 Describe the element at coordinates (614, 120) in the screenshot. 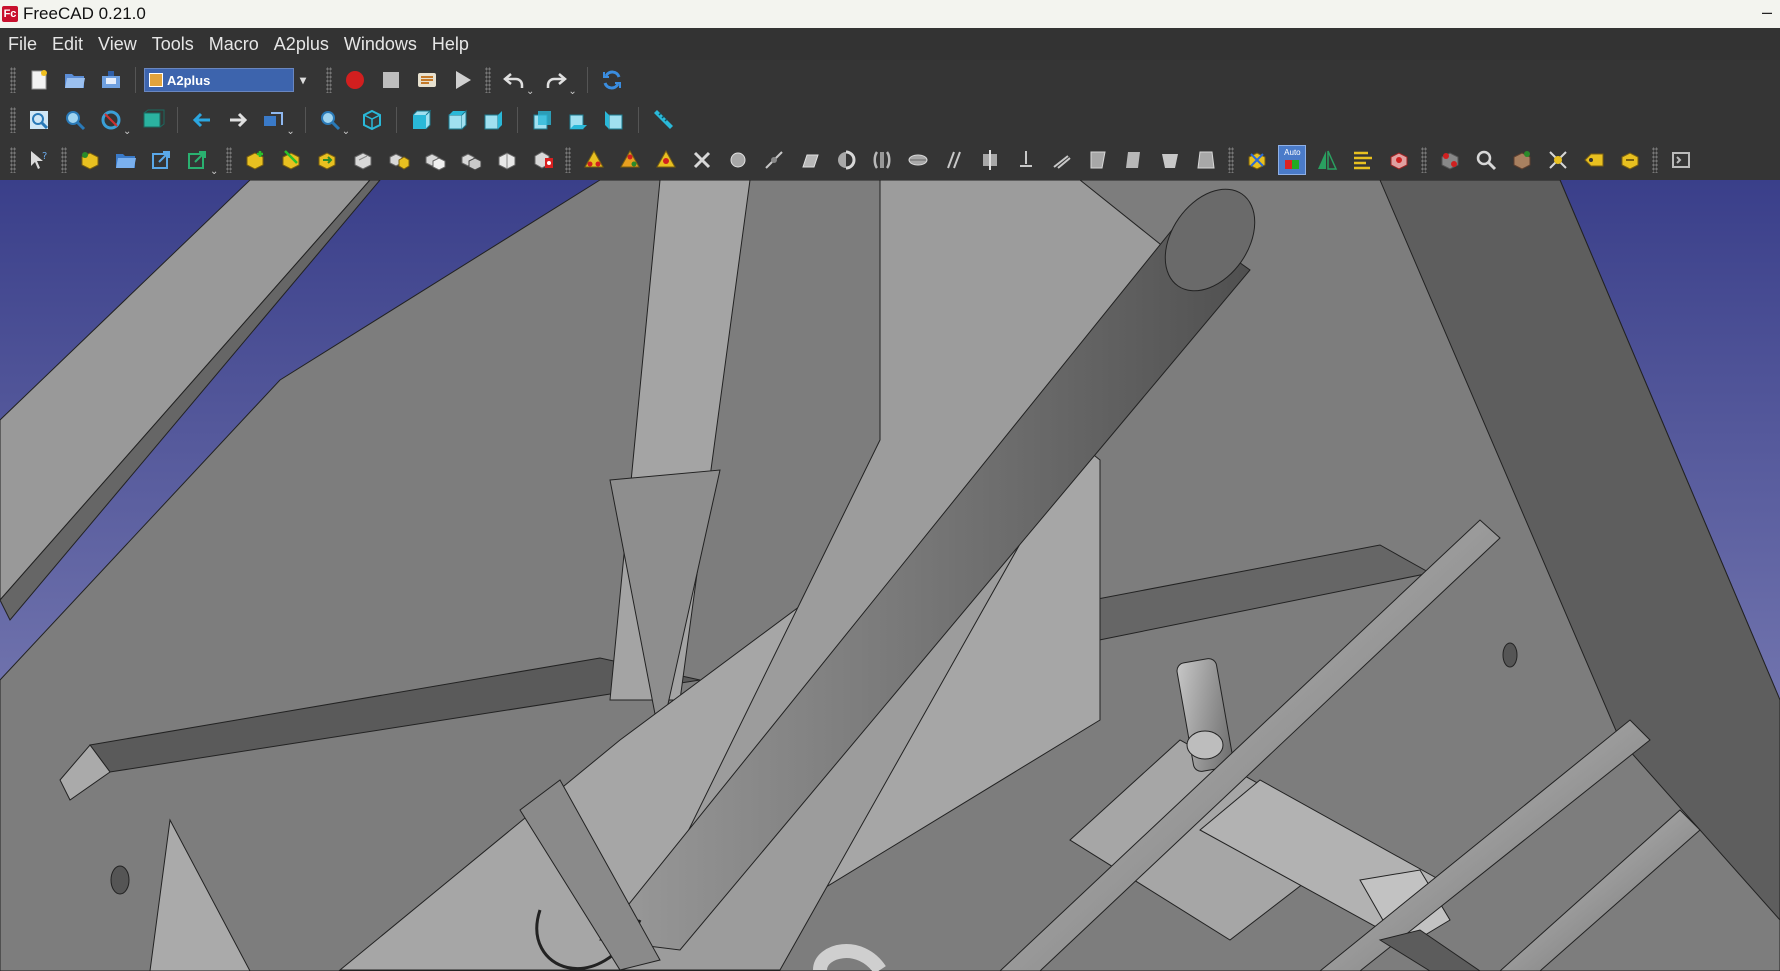

I see `left-view-icon` at that location.